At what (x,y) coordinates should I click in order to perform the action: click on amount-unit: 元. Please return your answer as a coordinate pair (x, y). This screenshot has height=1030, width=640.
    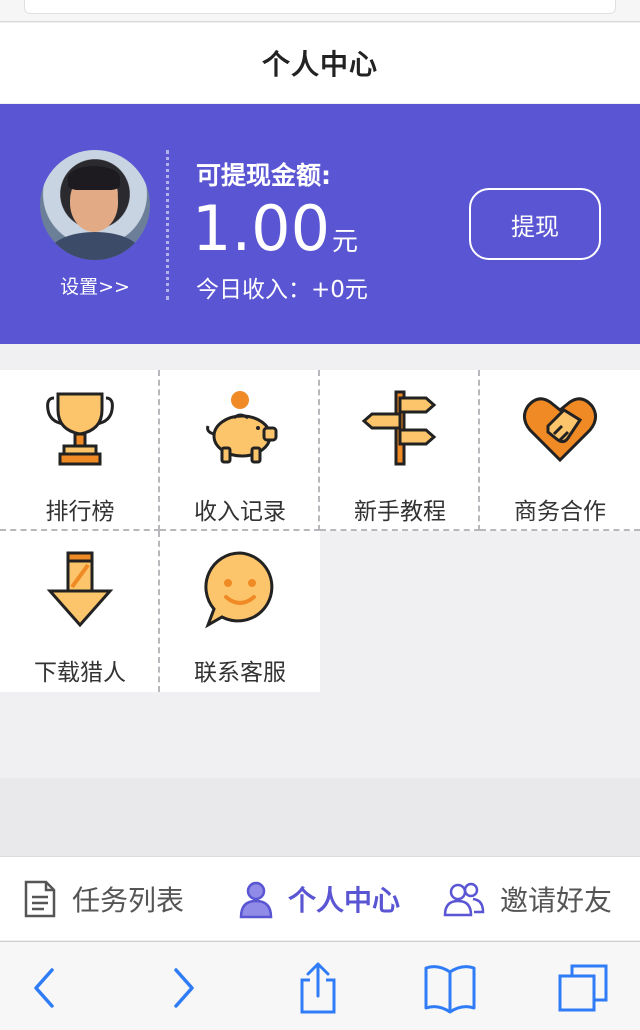
    Looking at the image, I should click on (345, 242).